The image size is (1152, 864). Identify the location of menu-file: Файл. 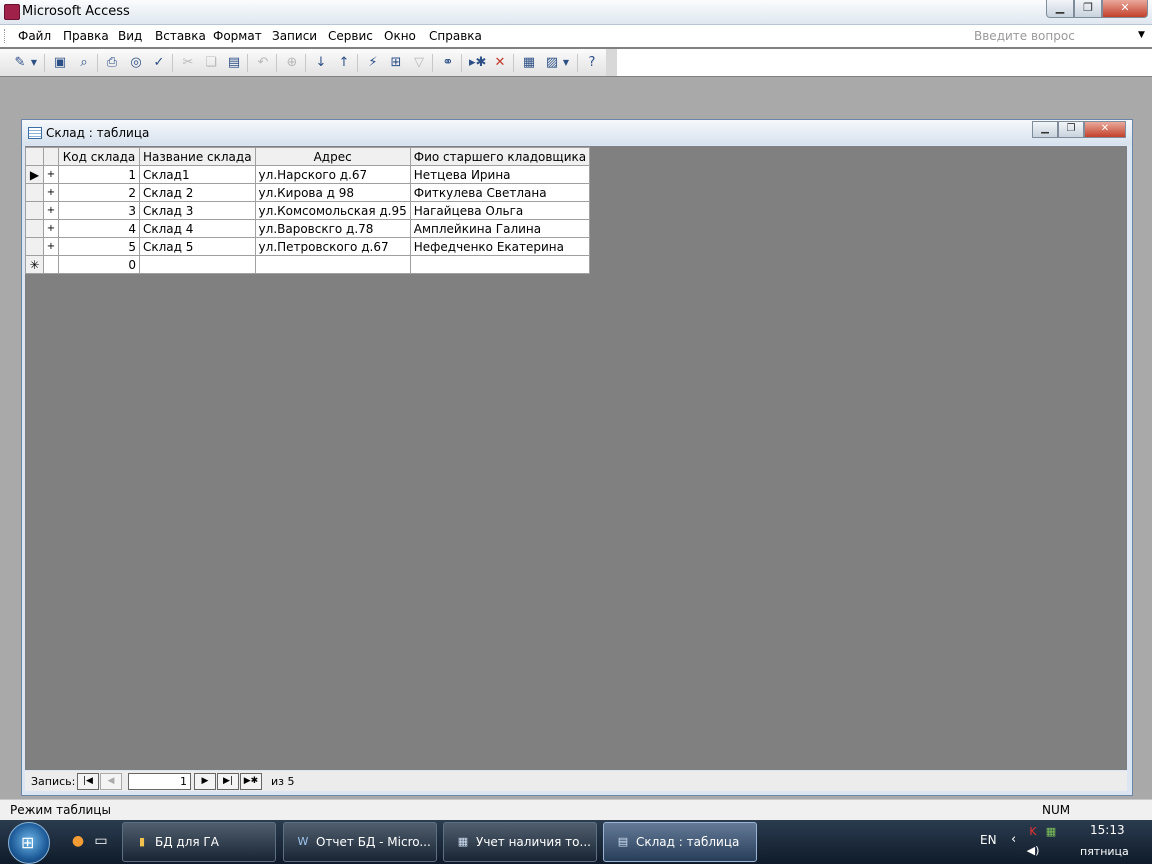
(34, 36).